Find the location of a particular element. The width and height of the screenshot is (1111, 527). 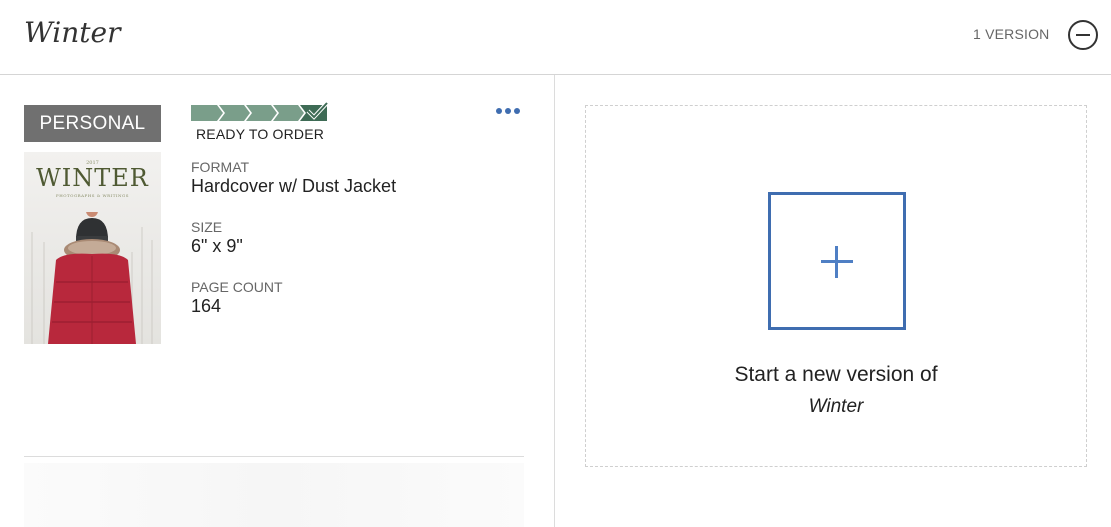

collapse-minus-icon is located at coordinates (1083, 35).